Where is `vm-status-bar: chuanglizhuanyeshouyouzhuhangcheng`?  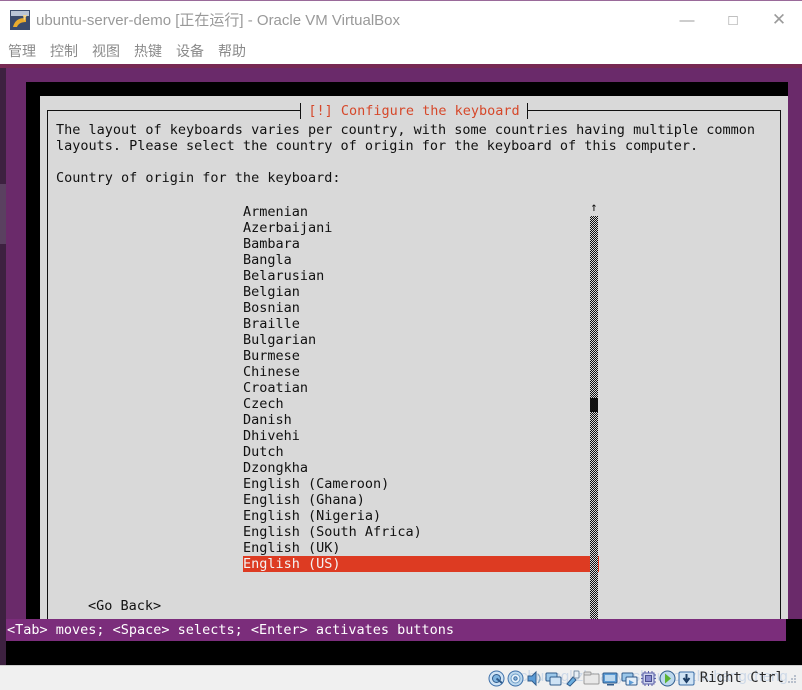 vm-status-bar: chuanglizhuanyeshouyouzhuhangcheng is located at coordinates (401, 677).